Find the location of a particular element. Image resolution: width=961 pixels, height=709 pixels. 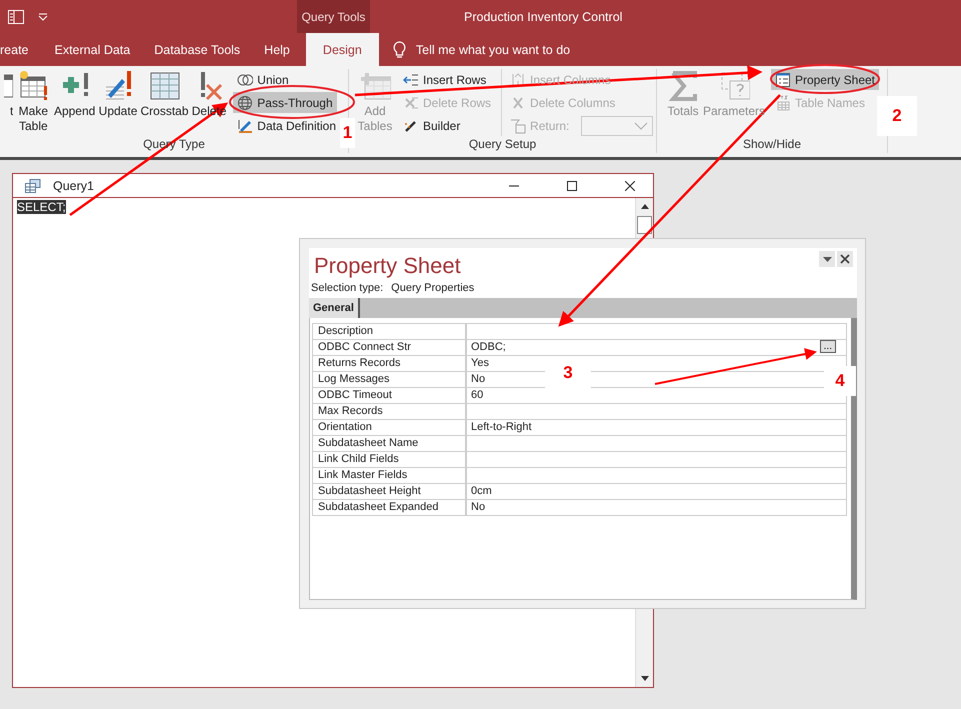

scroll-thumb is located at coordinates (644, 225).